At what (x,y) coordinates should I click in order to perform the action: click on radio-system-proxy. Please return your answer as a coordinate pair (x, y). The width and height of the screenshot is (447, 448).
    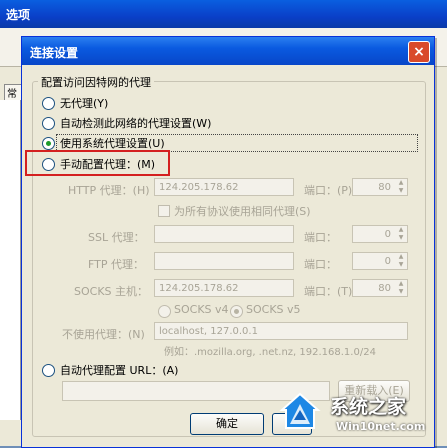
    Looking at the image, I should click on (48, 143).